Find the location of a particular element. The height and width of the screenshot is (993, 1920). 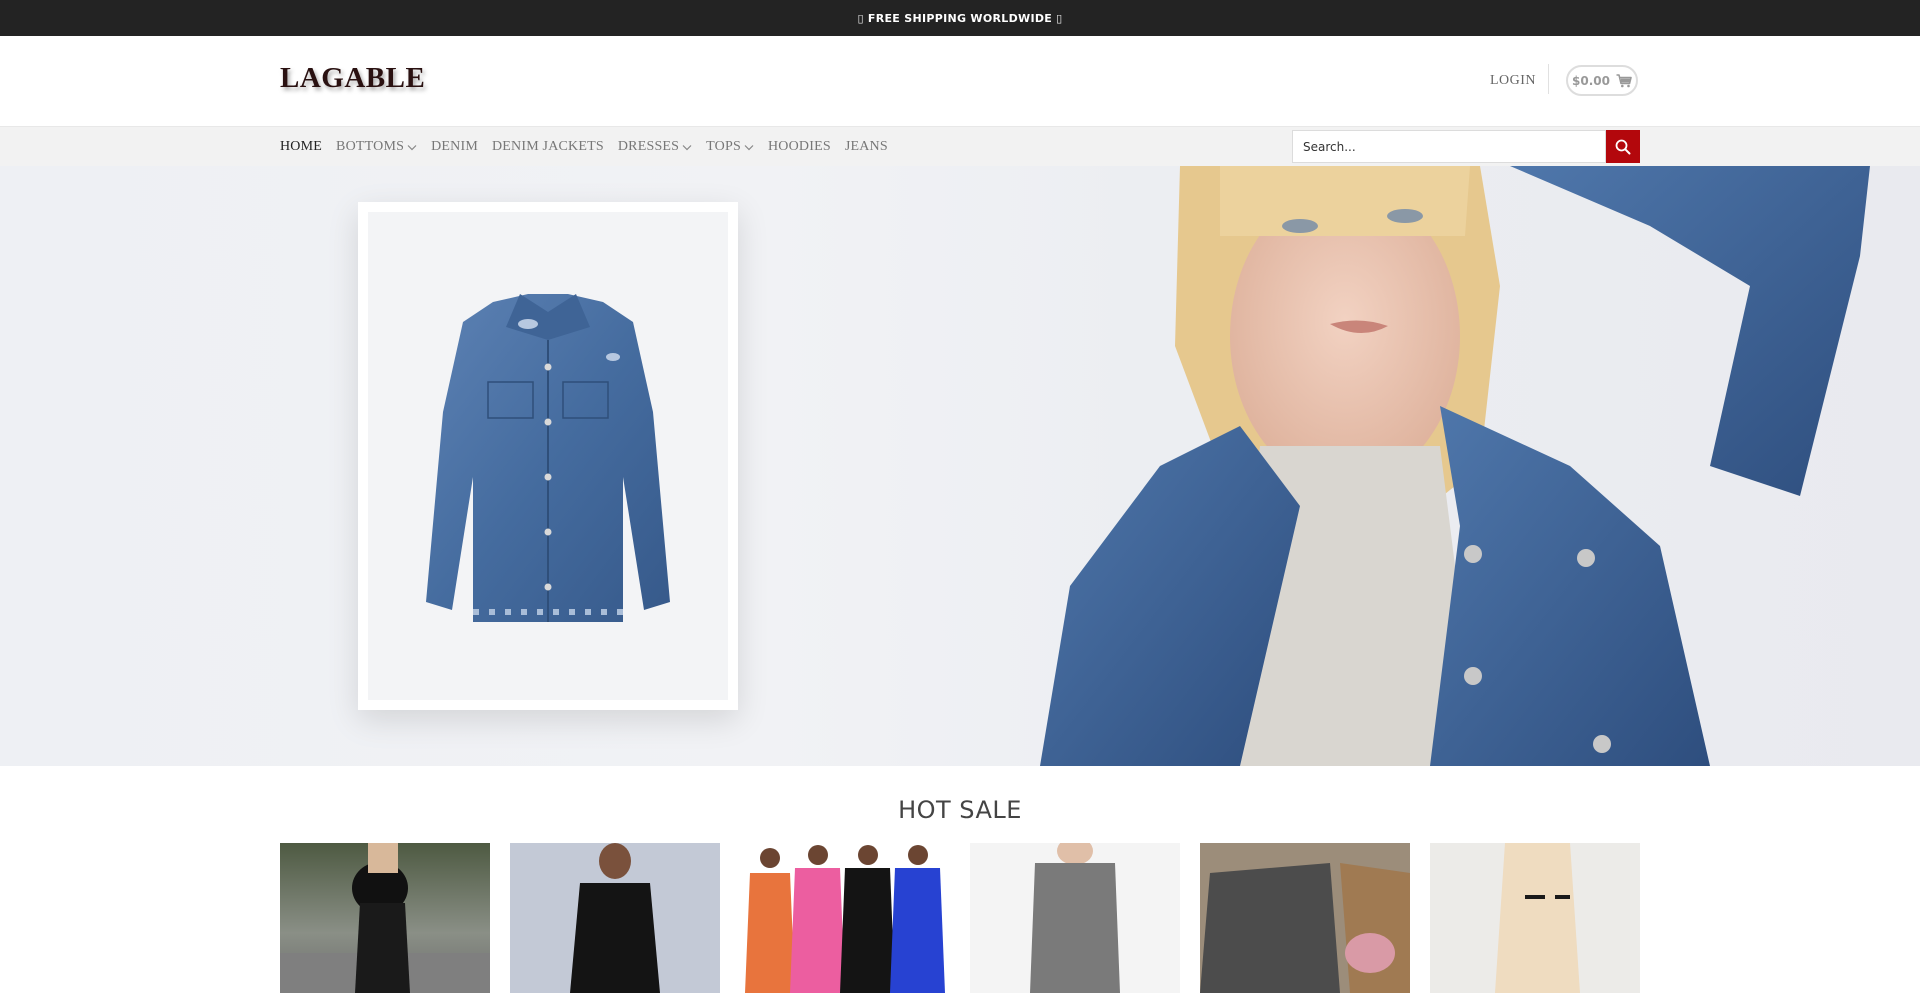

hero-product-image is located at coordinates (548, 456).